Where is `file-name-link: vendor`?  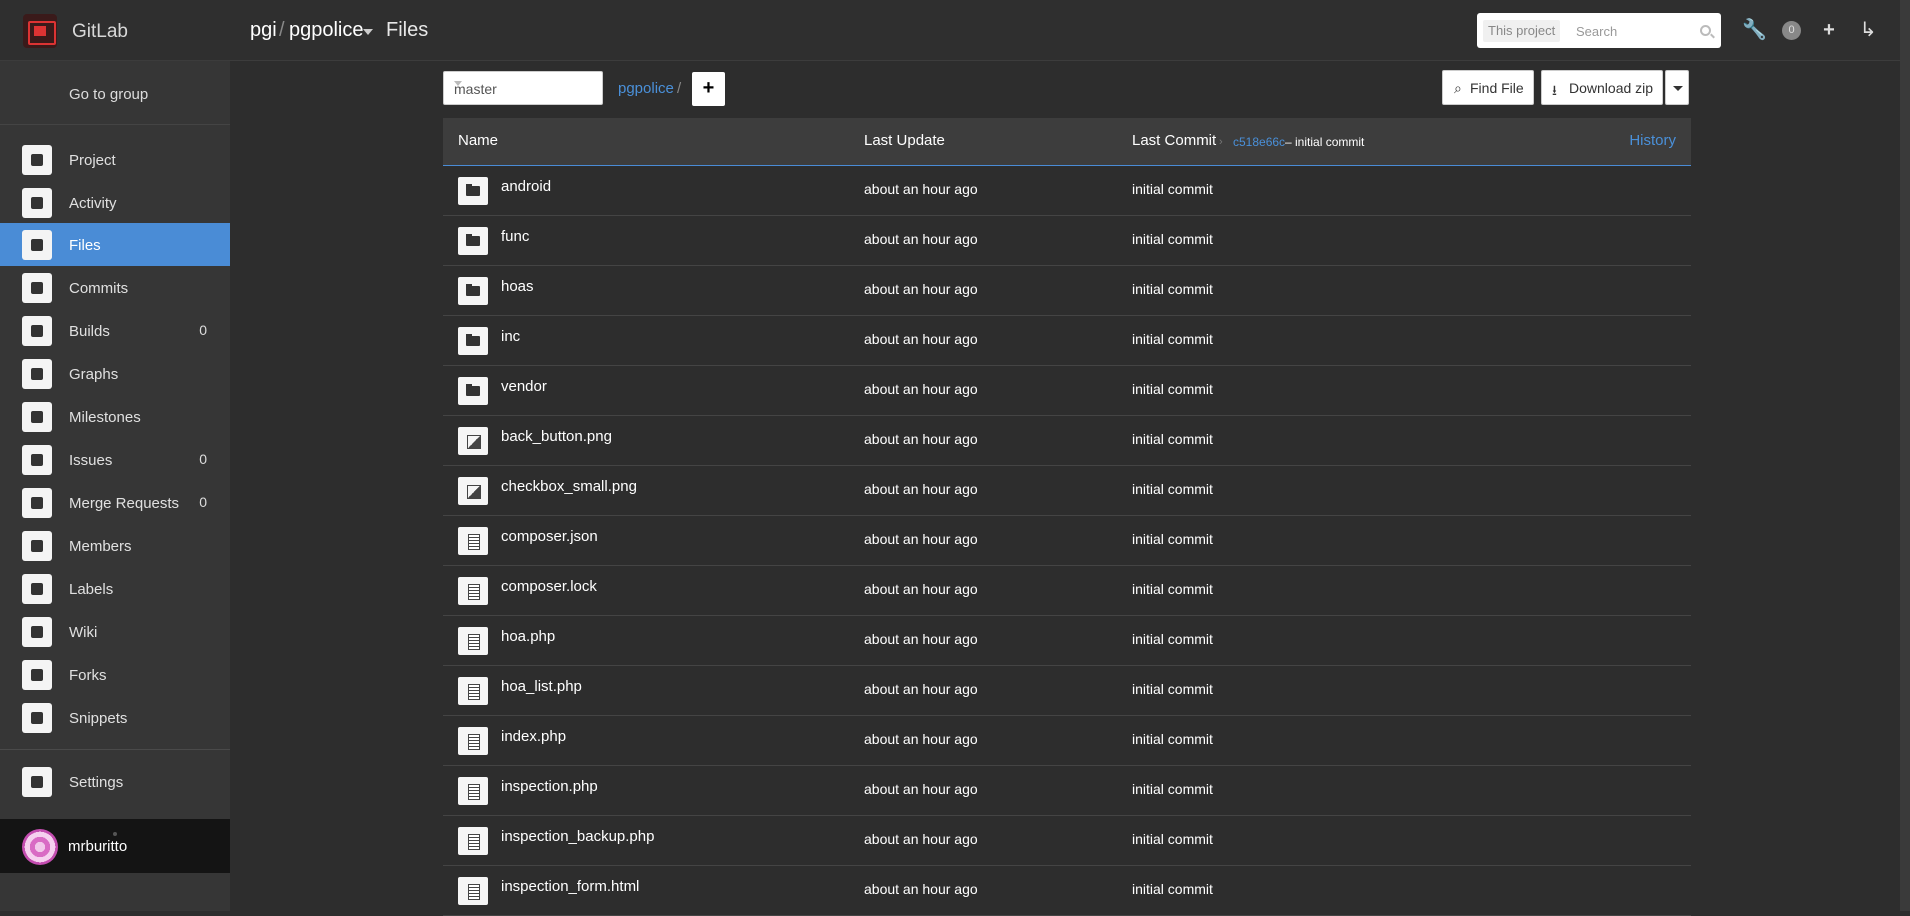
file-name-link: vendor is located at coordinates (524, 386).